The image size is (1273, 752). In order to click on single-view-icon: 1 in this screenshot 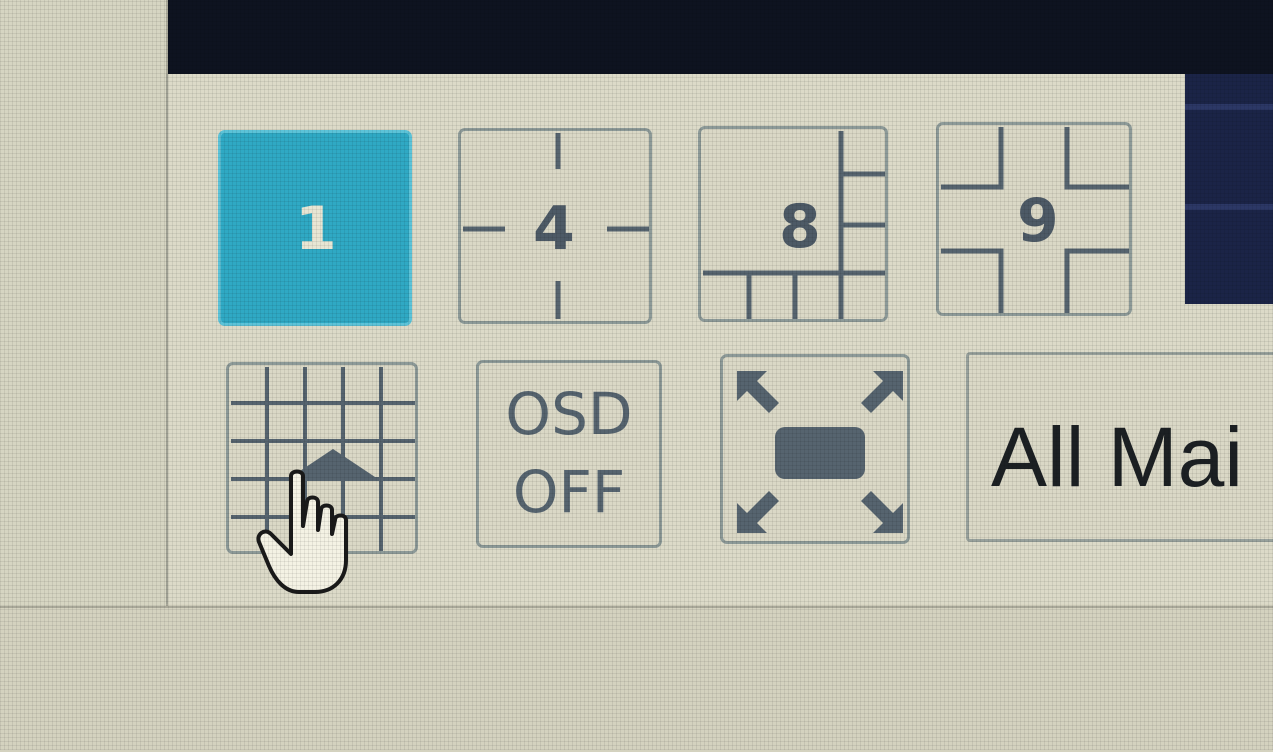, I will do `click(316, 229)`.